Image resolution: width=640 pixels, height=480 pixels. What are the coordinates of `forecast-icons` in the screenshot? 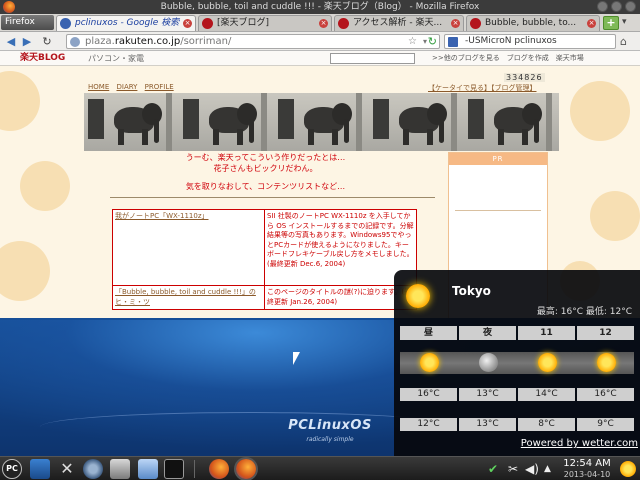 It's located at (517, 363).